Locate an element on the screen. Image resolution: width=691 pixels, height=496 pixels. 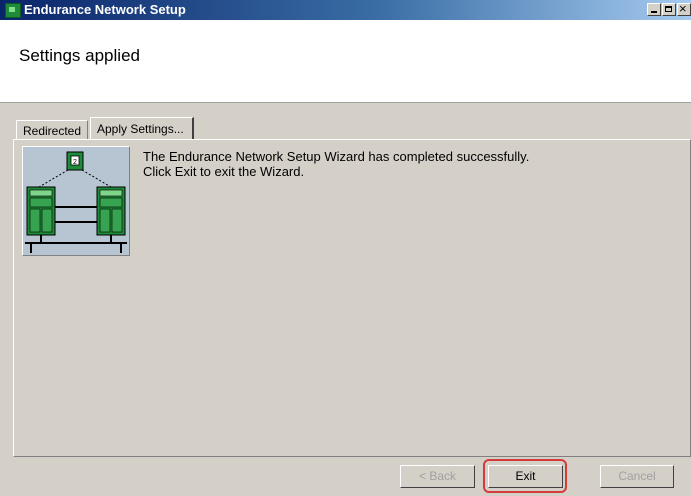
message-line-2: Click Exit to exit the Wizard. is located at coordinates (224, 171).